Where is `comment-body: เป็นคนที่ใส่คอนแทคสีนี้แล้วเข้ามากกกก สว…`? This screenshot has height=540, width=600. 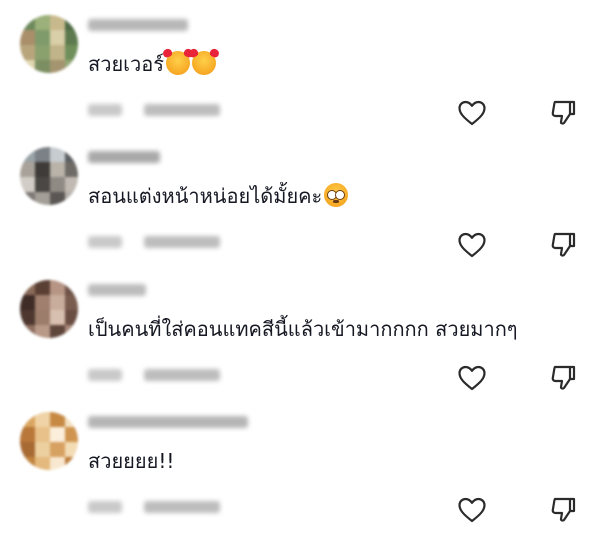
comment-body: เป็นคนที่ใส่คอนแทคสีนี้แล้วเข้ามากกกก สว… is located at coordinates (303, 329).